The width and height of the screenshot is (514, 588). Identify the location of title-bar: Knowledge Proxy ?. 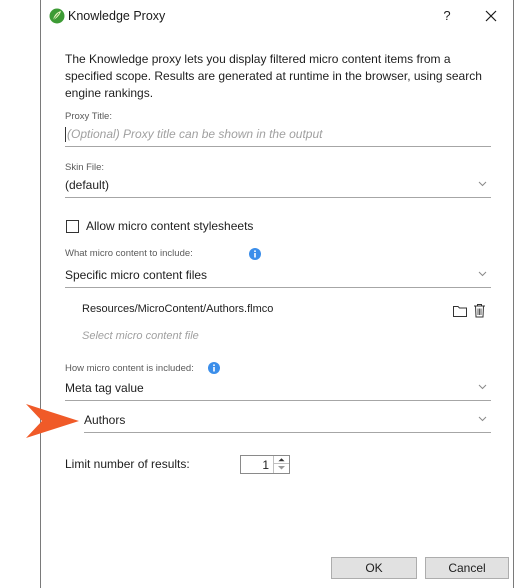
(277, 17).